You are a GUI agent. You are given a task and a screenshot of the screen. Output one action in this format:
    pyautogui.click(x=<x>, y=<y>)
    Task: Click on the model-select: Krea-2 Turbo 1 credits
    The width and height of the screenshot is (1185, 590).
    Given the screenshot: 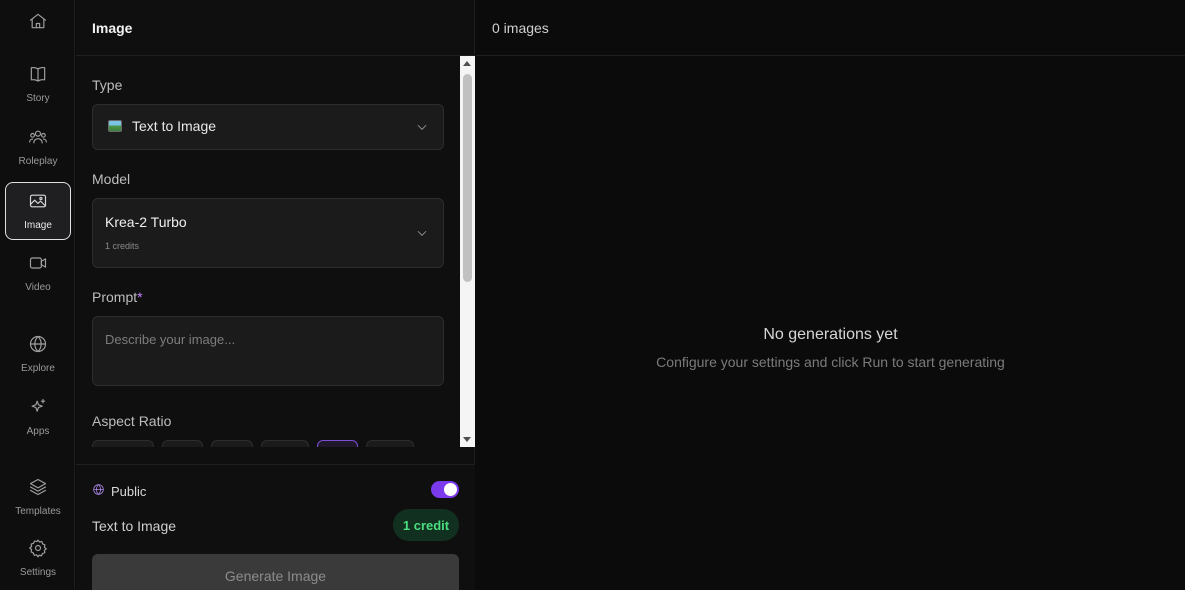 What is the action you would take?
    pyautogui.click(x=268, y=233)
    